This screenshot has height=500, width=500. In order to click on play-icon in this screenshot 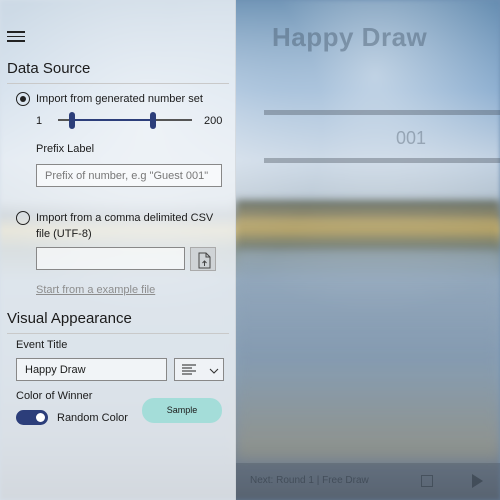, I will do `click(477, 481)`.